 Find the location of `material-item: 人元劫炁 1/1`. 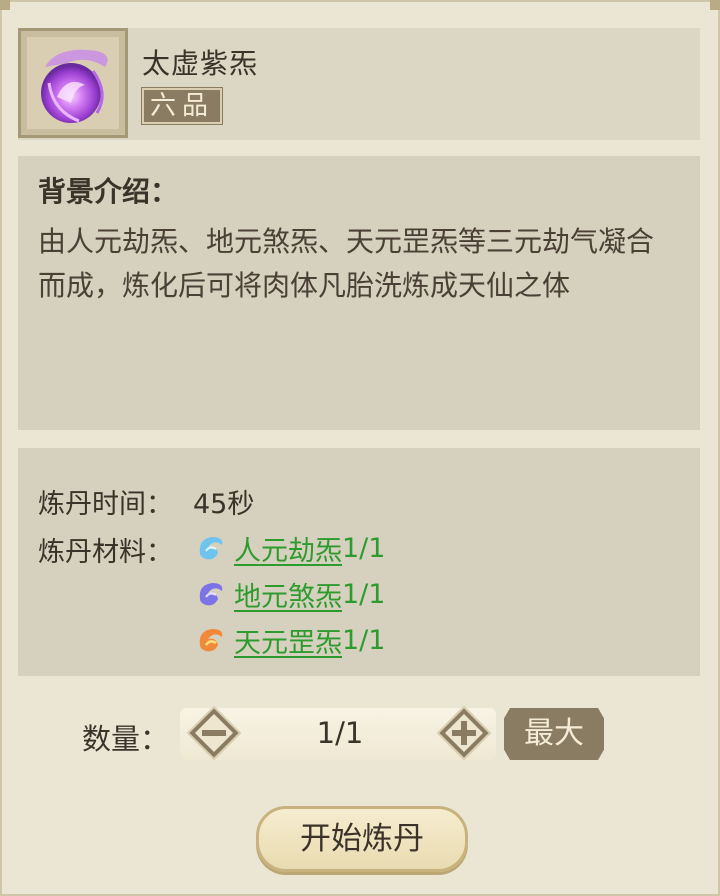

material-item: 人元劫炁 1/1 is located at coordinates (289, 548).